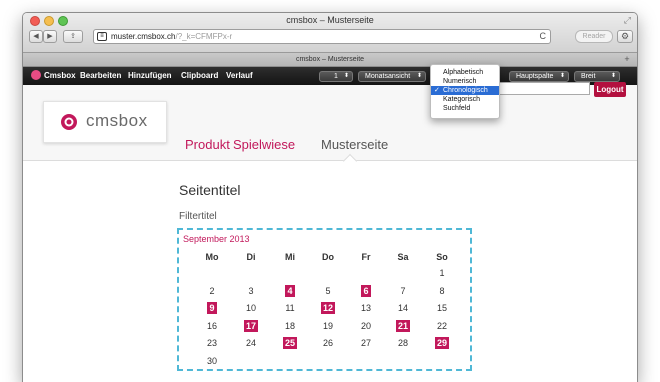 Image resolution: width=660 pixels, height=382 pixels. What do you see at coordinates (250, 308) in the screenshot?
I see `calendar-day: 10` at bounding box center [250, 308].